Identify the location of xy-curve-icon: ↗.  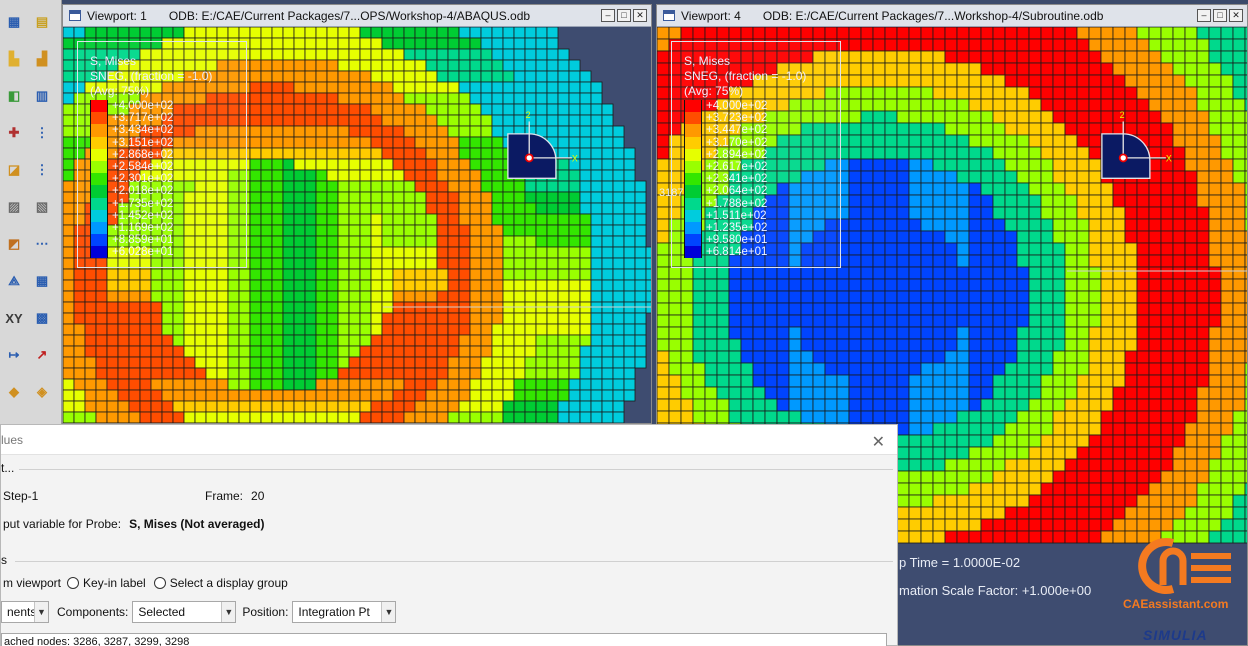
(42, 355).